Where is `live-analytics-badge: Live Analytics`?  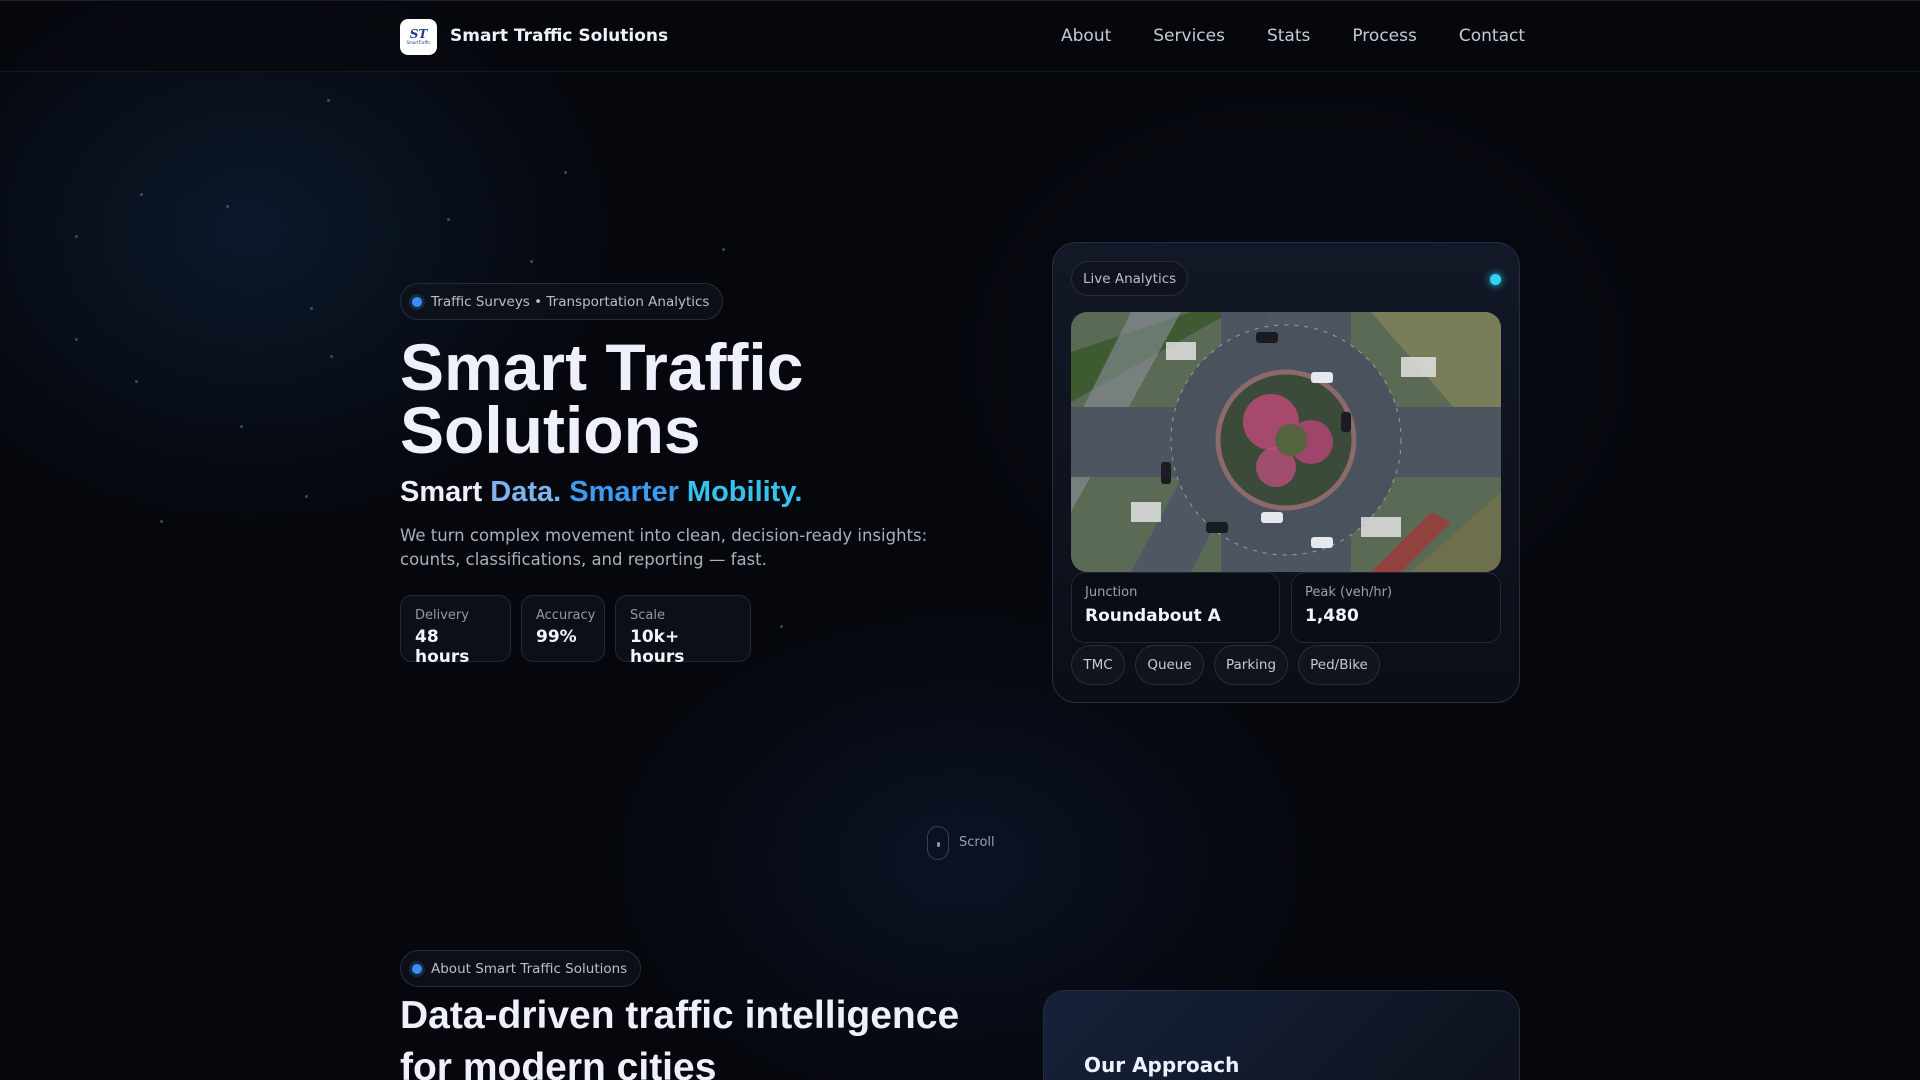
live-analytics-badge: Live Analytics is located at coordinates (1130, 278).